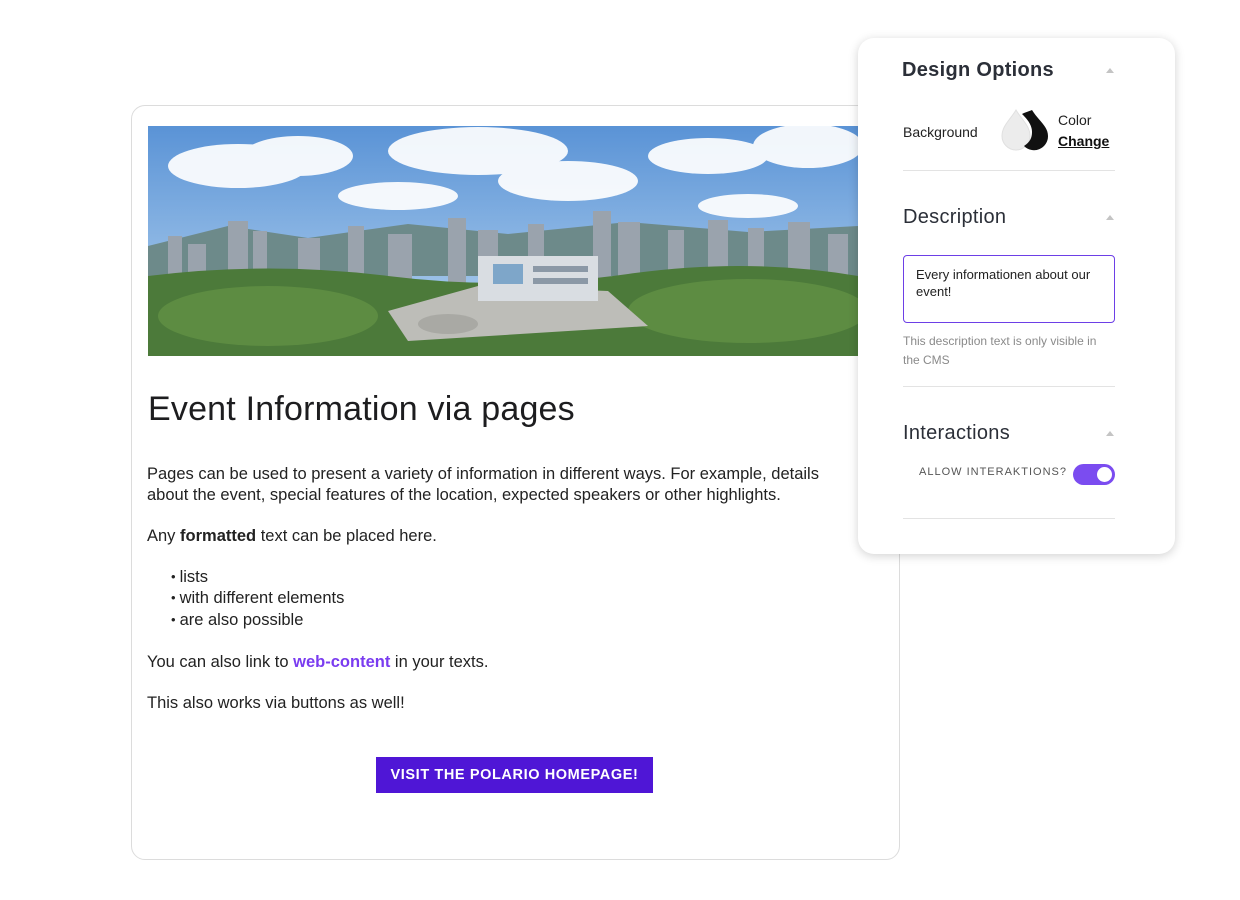  What do you see at coordinates (503, 241) in the screenshot?
I see `event-banner-image` at bounding box center [503, 241].